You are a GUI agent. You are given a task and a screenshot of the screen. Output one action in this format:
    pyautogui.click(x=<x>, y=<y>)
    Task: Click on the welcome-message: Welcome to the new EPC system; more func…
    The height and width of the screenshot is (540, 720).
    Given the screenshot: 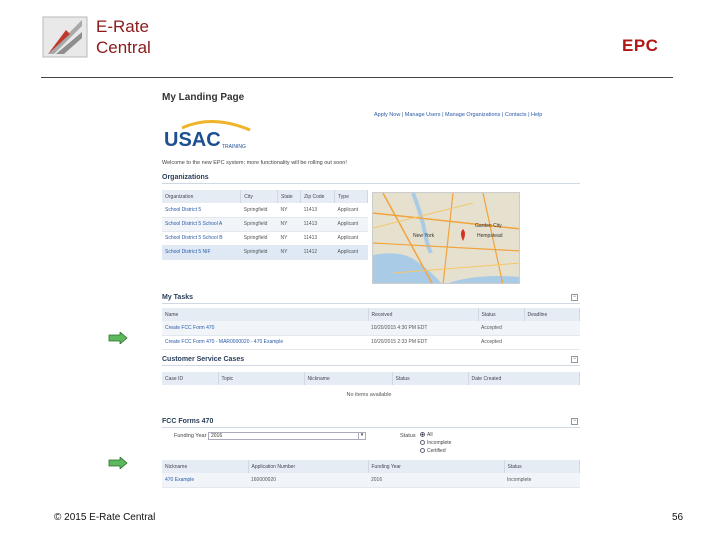 What is the action you would take?
    pyautogui.click(x=254, y=163)
    